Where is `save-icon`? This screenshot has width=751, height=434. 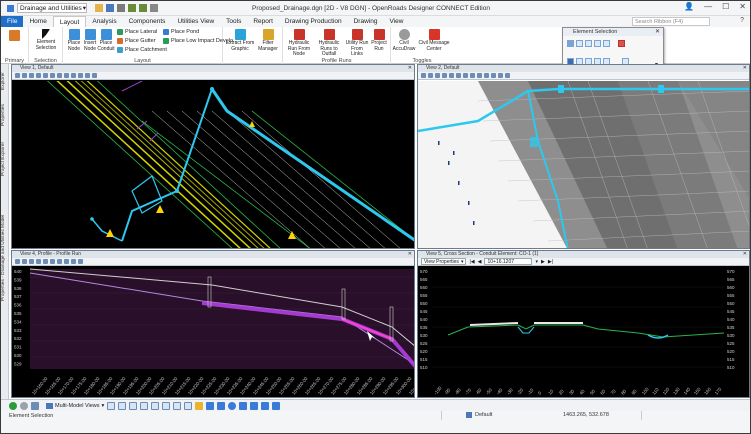 save-icon is located at coordinates (110, 8).